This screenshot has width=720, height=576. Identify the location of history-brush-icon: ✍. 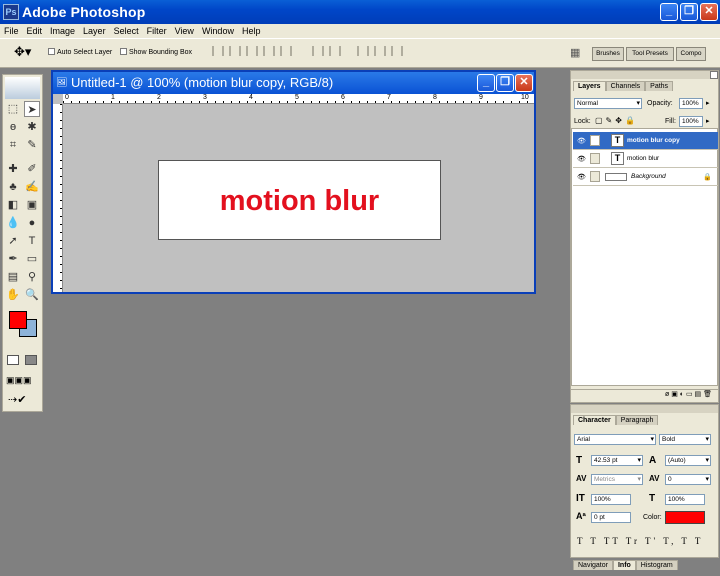
(32, 187).